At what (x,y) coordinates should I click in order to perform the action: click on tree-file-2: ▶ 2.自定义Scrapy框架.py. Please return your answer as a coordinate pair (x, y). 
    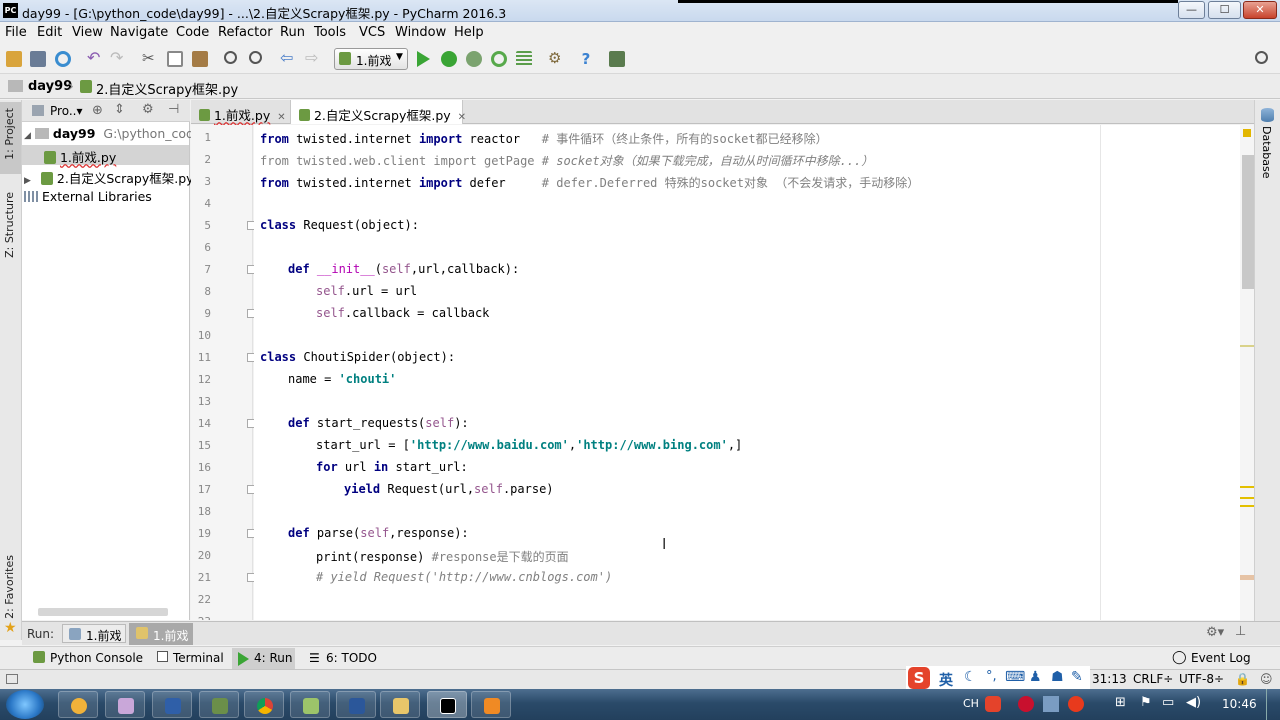
    Looking at the image, I should click on (109, 177).